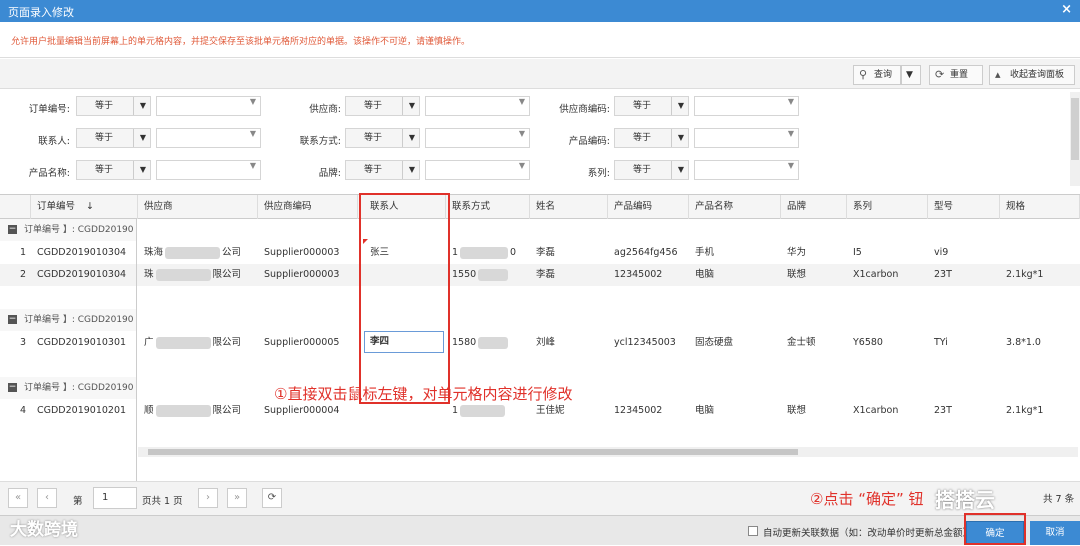 Image resolution: width=1080 pixels, height=546 pixels. Describe the element at coordinates (237, 498) in the screenshot. I see `last-page-button: »` at that location.